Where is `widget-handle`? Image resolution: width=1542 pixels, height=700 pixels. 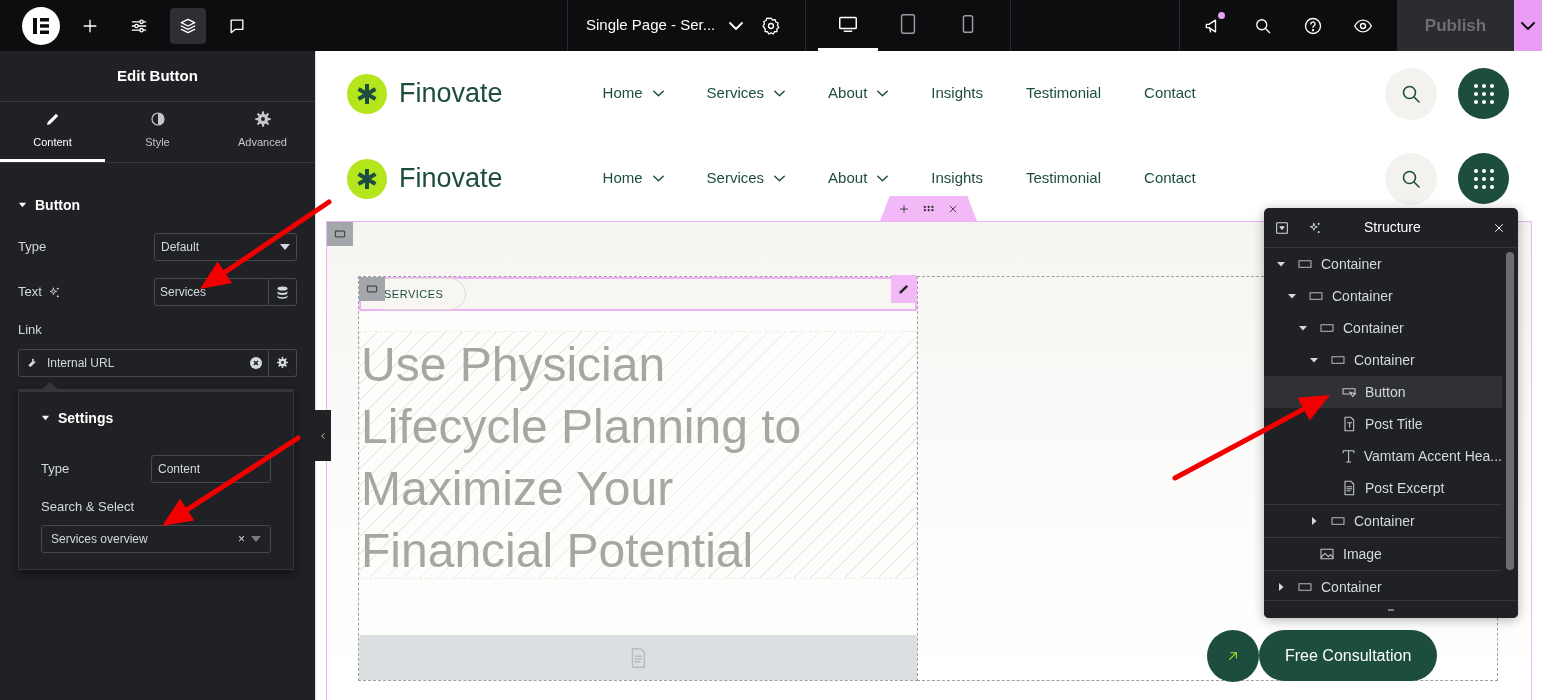 widget-handle is located at coordinates (372, 289).